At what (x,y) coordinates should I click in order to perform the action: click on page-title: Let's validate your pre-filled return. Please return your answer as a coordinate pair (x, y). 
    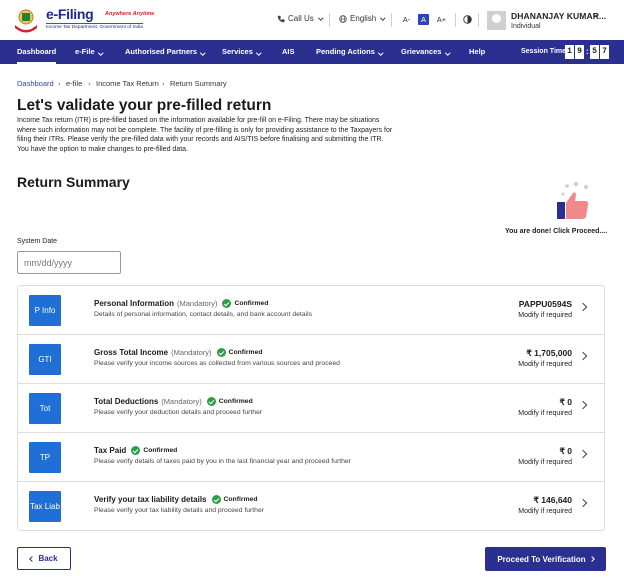
    Looking at the image, I should click on (144, 105).